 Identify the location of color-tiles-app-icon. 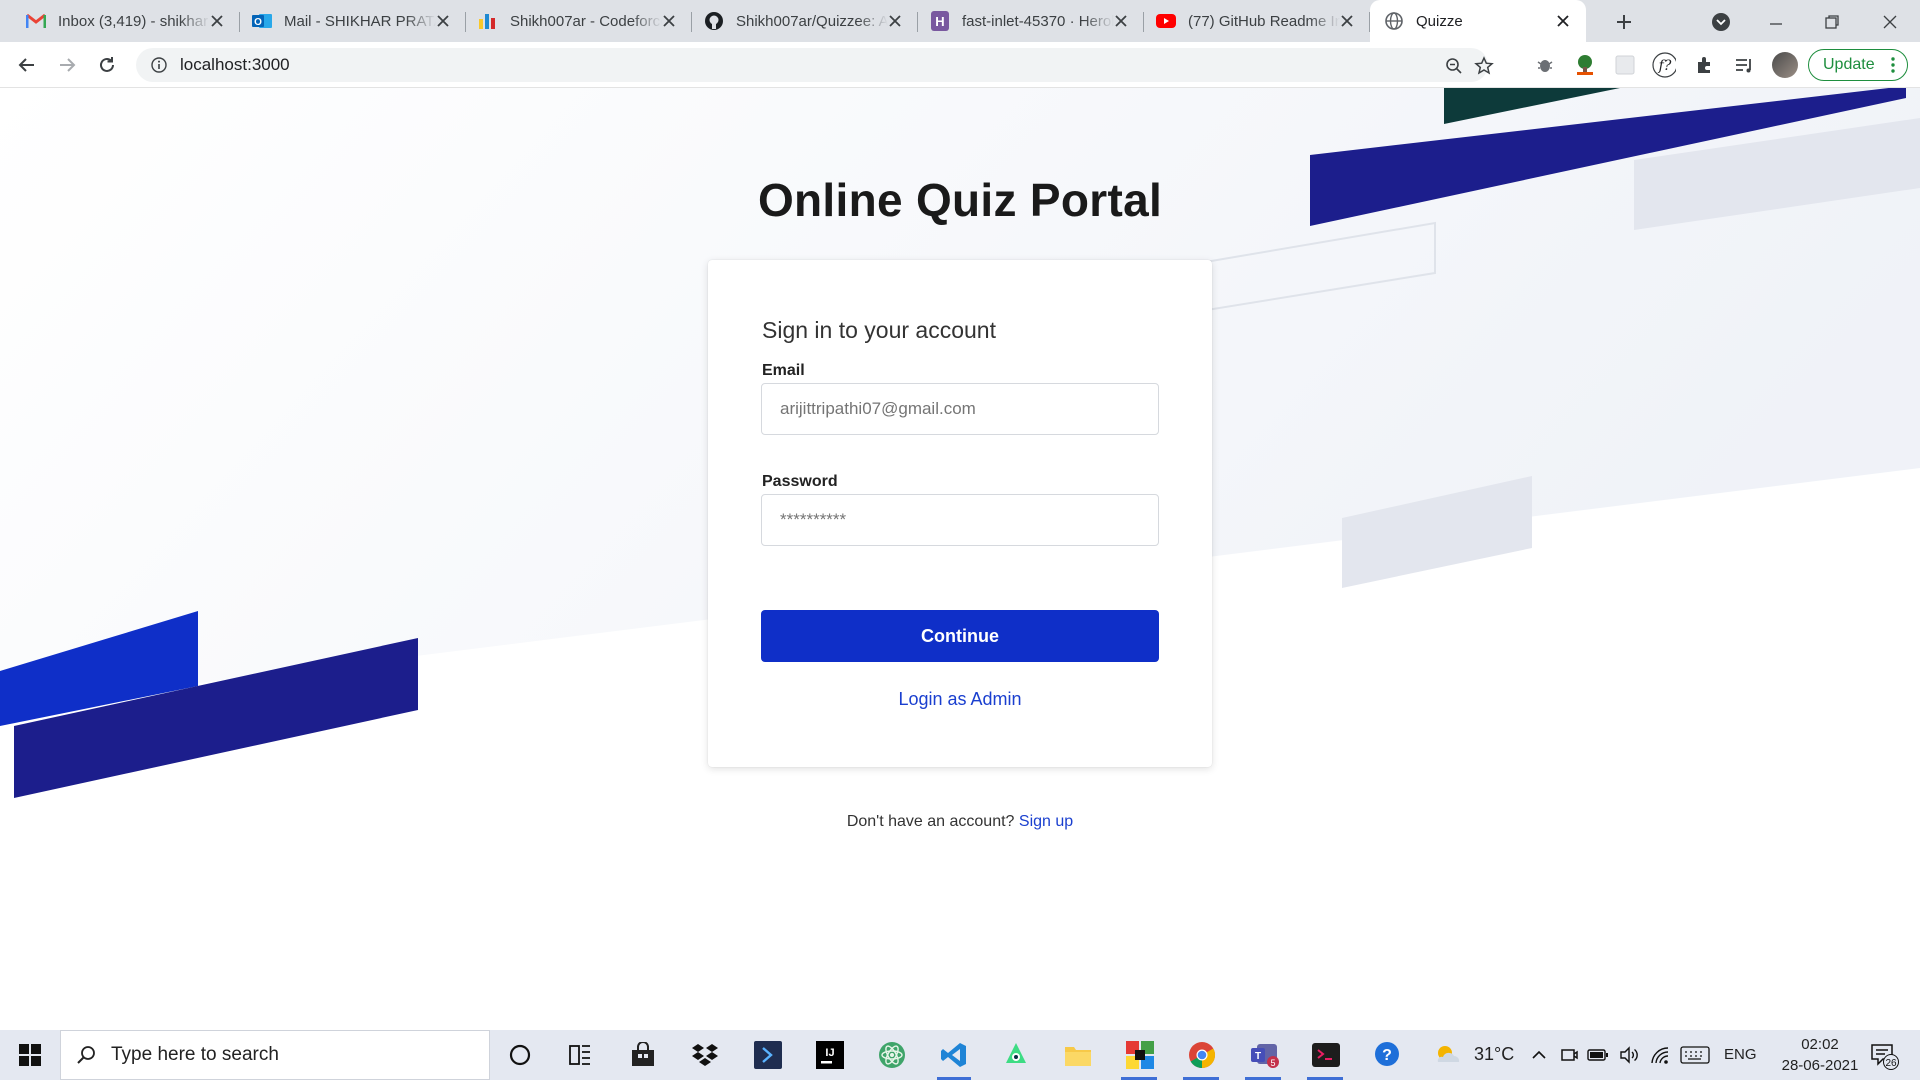
(1140, 1055).